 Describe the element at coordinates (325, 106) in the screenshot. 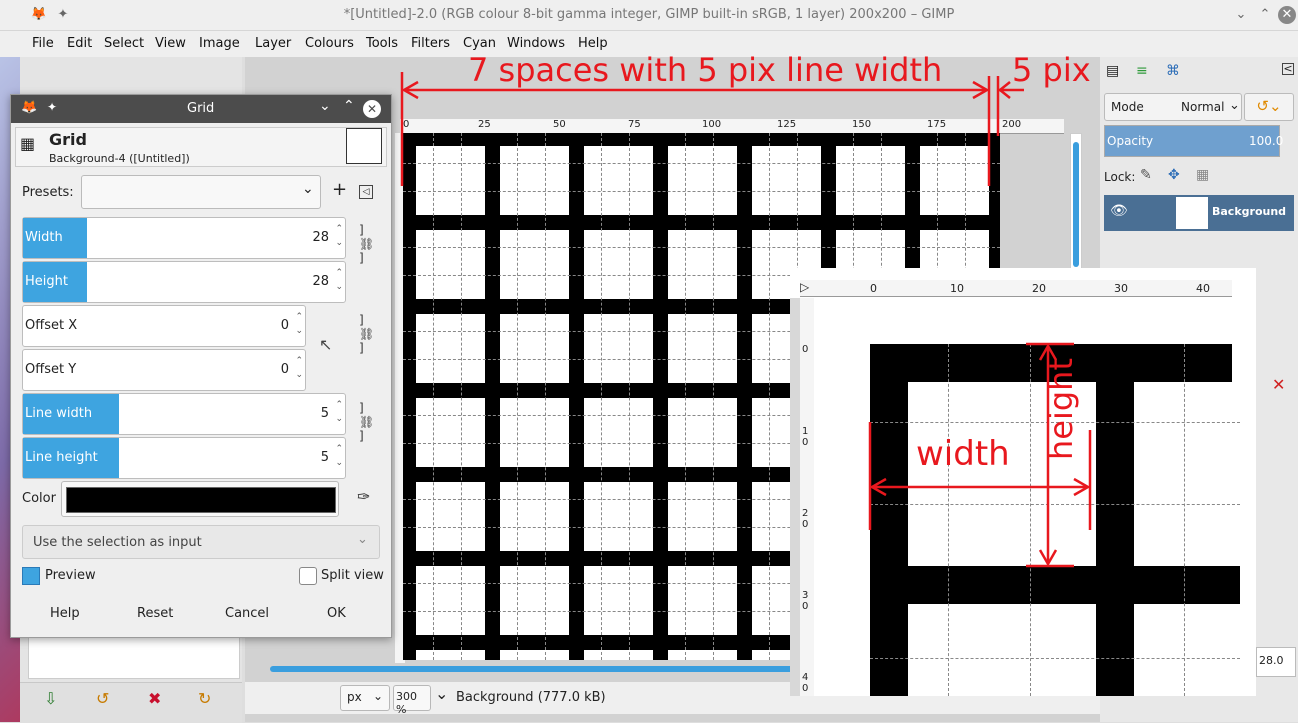

I see `minimize-icon: ⌄` at that location.